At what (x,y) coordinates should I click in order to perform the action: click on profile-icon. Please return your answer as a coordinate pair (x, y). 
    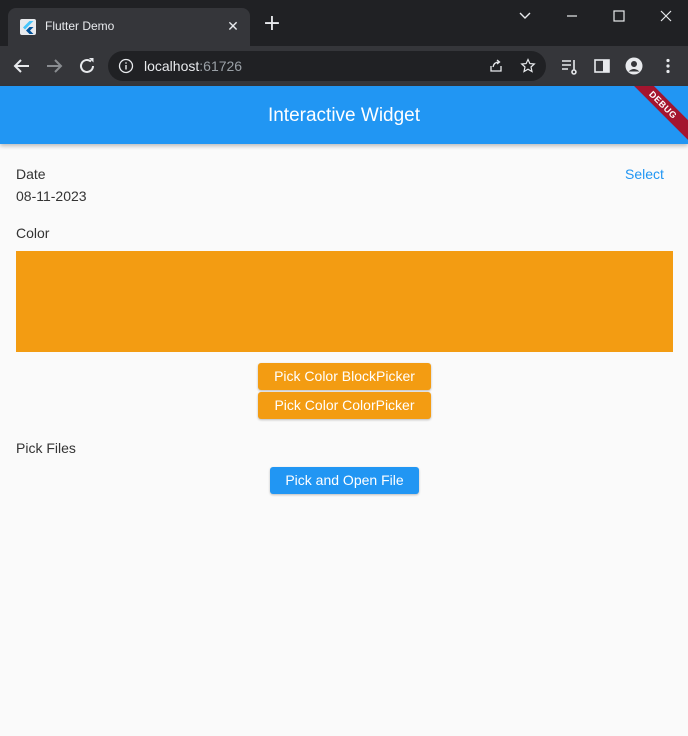
    Looking at the image, I should click on (634, 66).